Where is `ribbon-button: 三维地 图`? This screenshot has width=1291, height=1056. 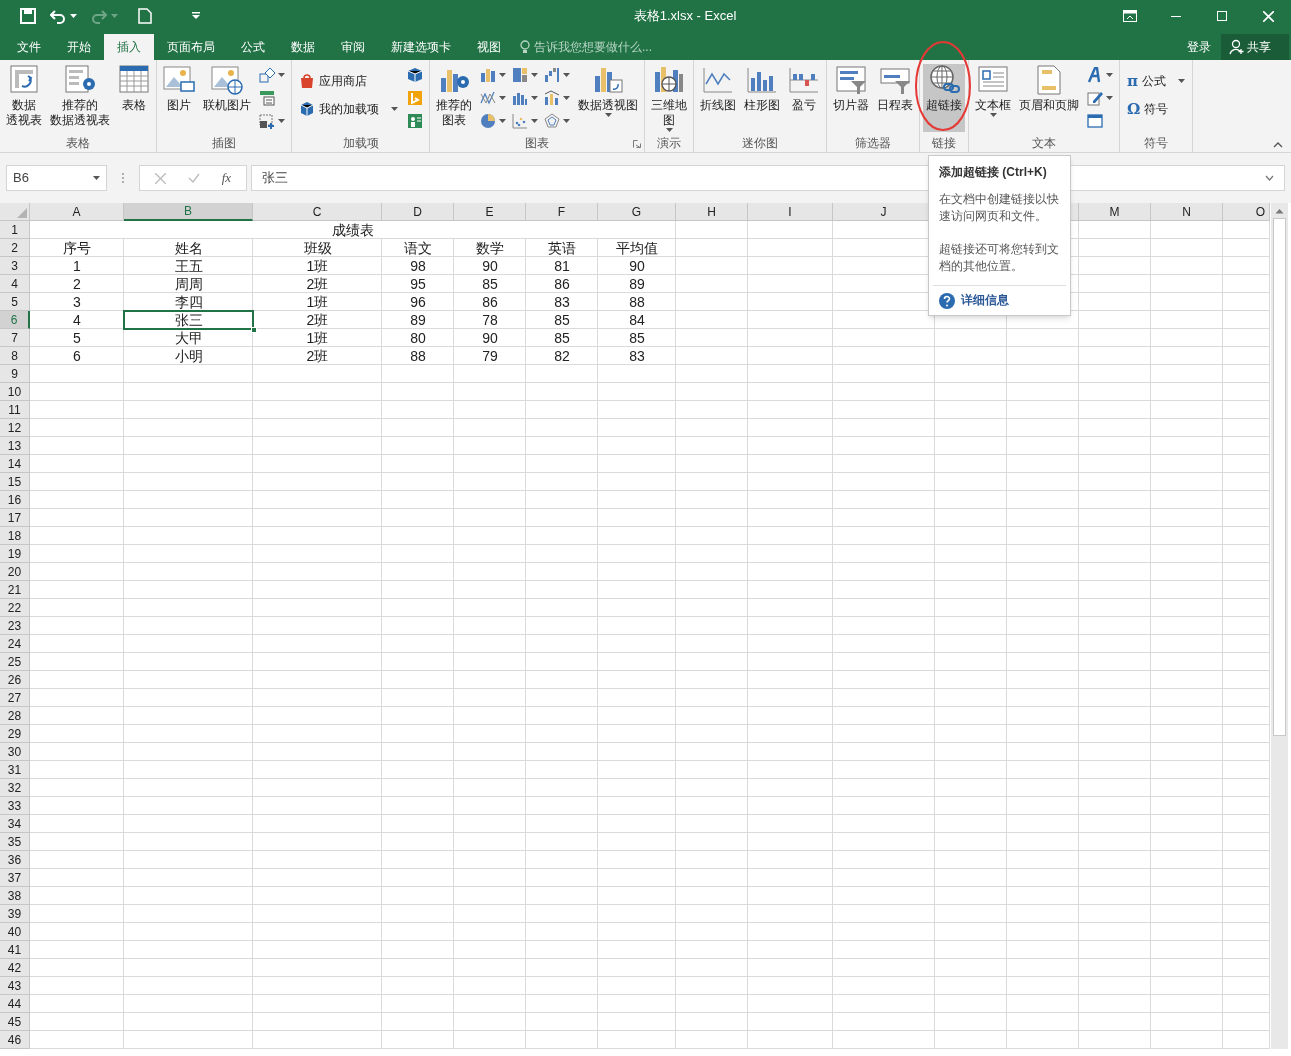 ribbon-button: 三维地 图 is located at coordinates (669, 98).